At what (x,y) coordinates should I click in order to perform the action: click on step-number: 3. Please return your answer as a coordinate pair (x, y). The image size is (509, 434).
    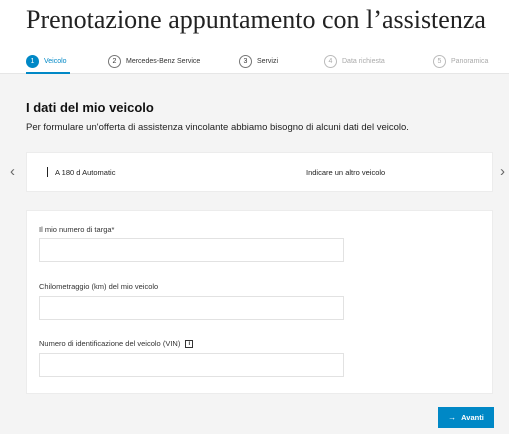
    Looking at the image, I should click on (245, 61).